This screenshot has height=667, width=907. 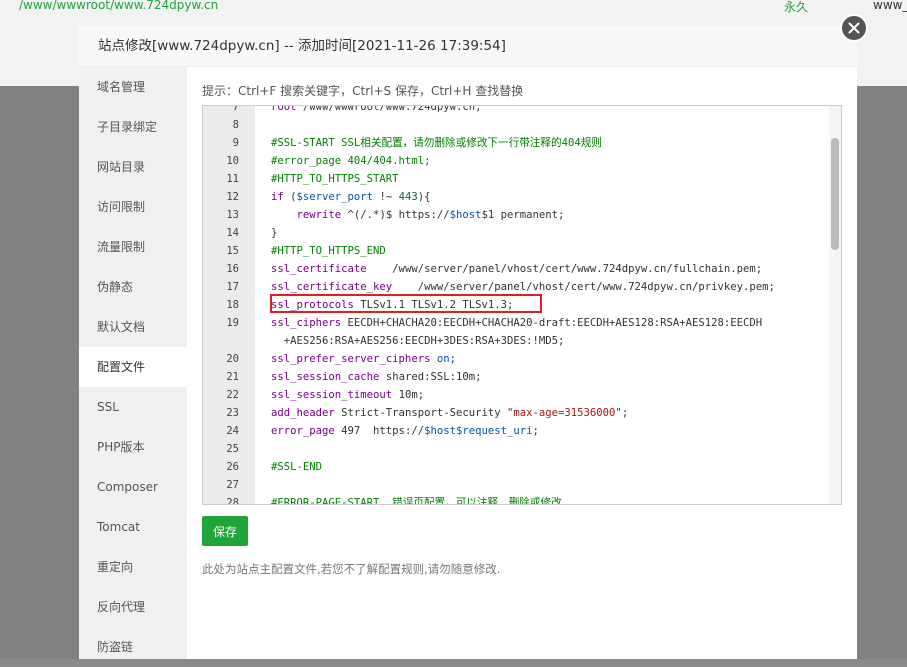 I want to click on line-number: 28, so click(x=232, y=501).